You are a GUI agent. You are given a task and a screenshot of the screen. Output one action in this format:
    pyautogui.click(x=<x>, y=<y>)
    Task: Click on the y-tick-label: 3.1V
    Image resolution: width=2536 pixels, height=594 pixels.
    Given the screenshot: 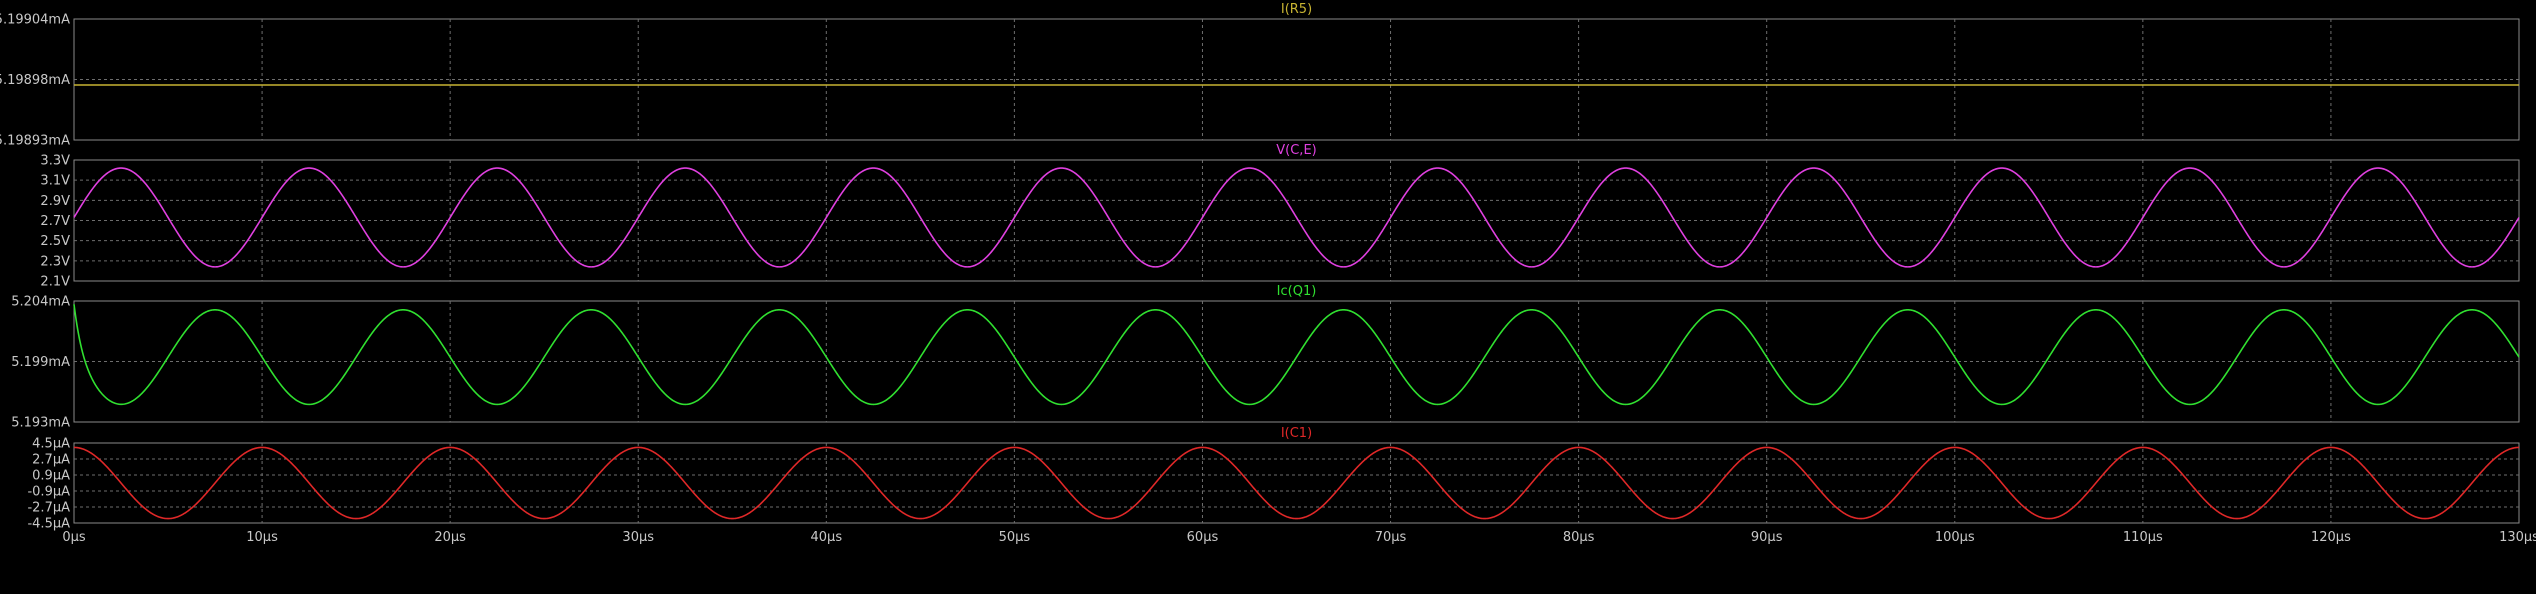 What is the action you would take?
    pyautogui.click(x=55, y=181)
    